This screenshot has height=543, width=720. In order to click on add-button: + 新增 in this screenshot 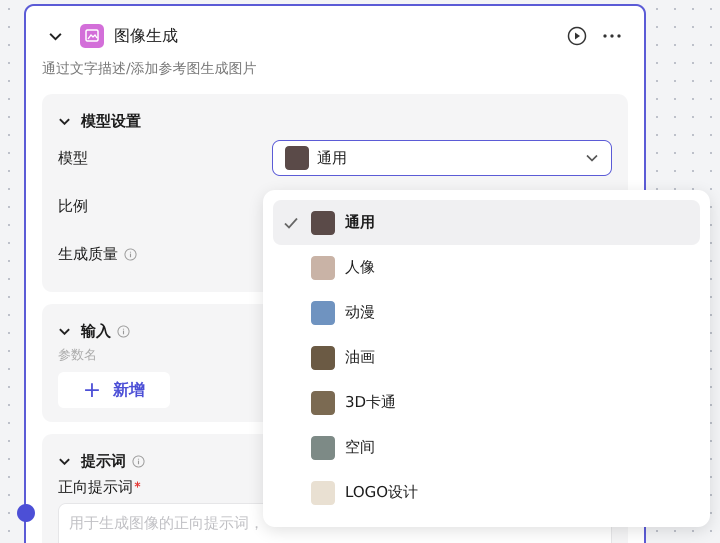, I will do `click(114, 390)`.